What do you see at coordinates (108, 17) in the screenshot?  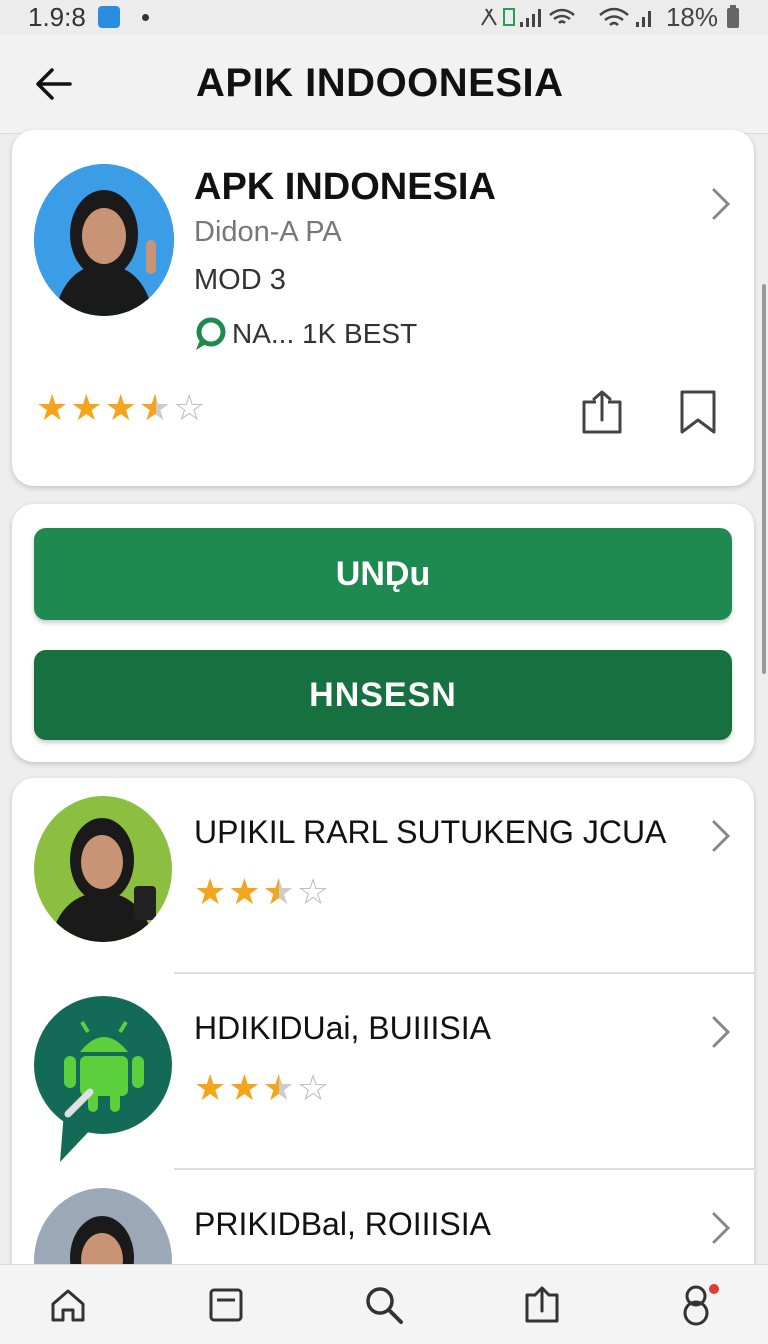 I see `notification-icon` at bounding box center [108, 17].